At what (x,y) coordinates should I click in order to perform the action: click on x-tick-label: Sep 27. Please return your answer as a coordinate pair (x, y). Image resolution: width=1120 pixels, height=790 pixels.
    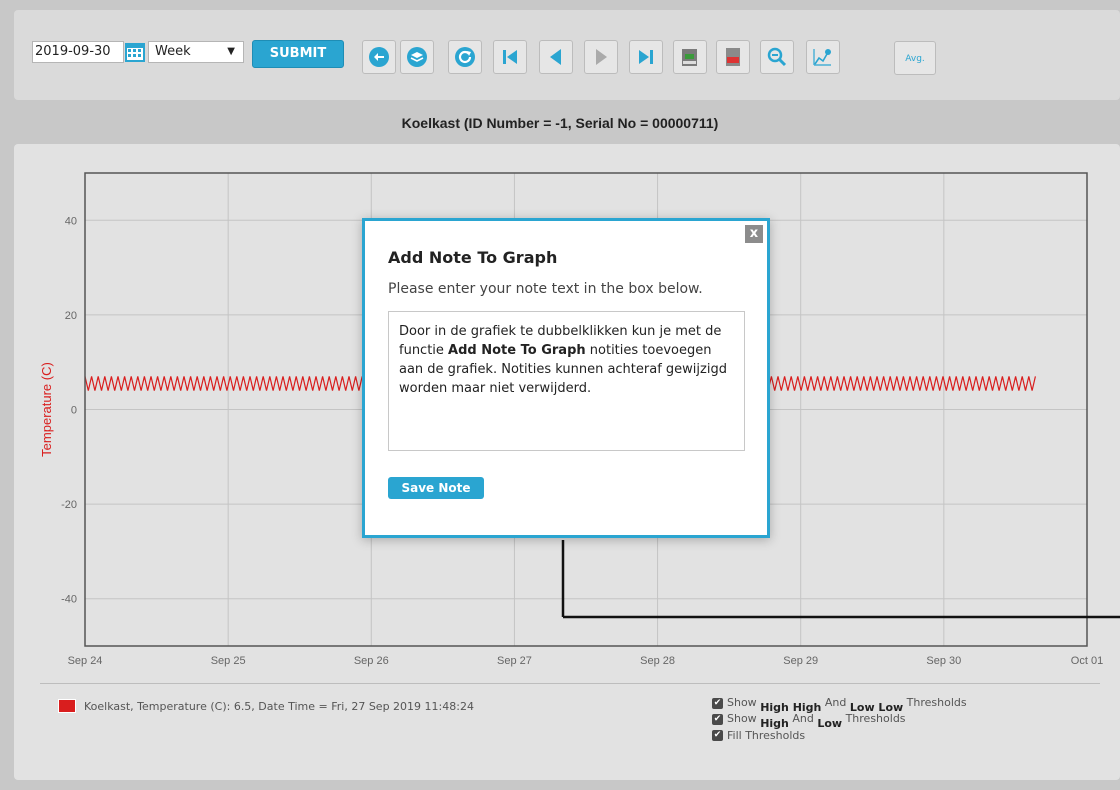
    Looking at the image, I should click on (514, 661).